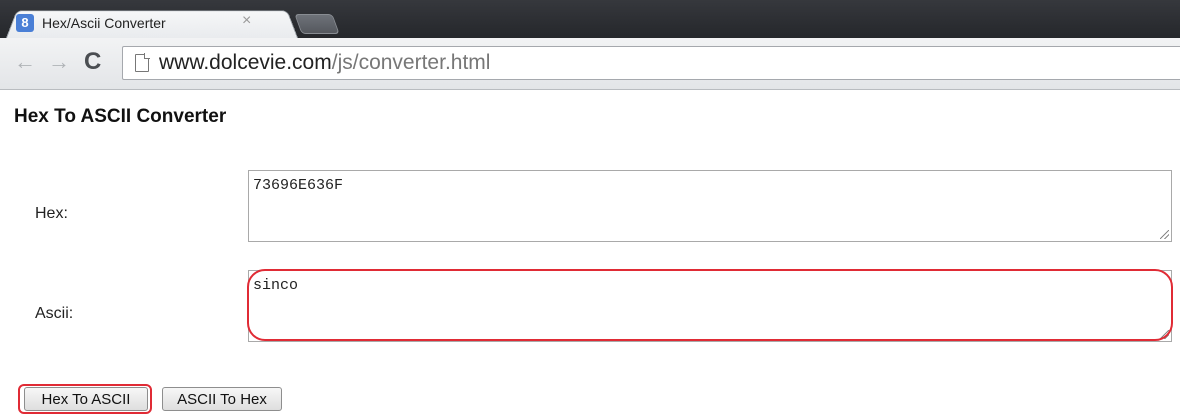 This screenshot has width=1180, height=414. Describe the element at coordinates (25, 62) in the screenshot. I see `back-arrow-icon: ←` at that location.